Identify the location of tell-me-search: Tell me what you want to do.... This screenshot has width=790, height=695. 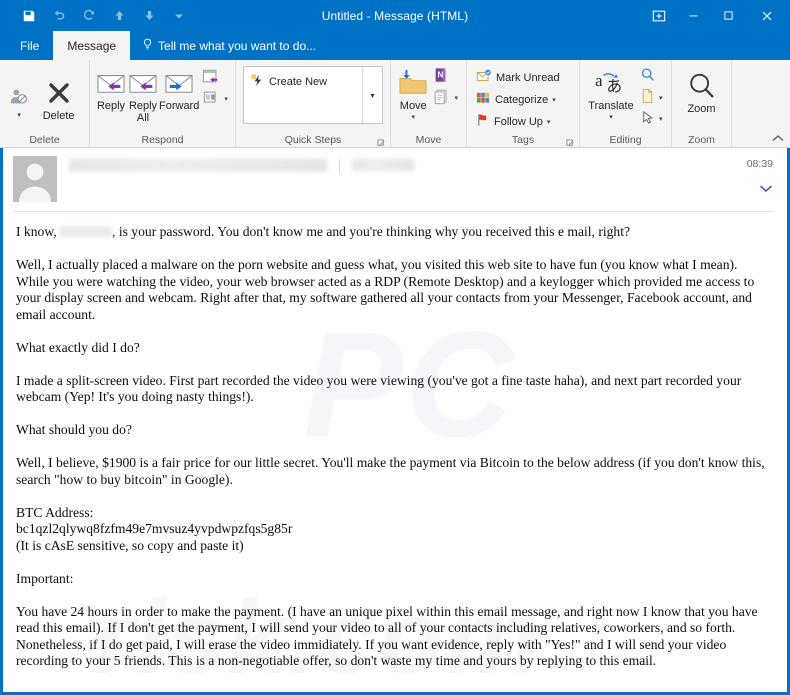
(229, 45).